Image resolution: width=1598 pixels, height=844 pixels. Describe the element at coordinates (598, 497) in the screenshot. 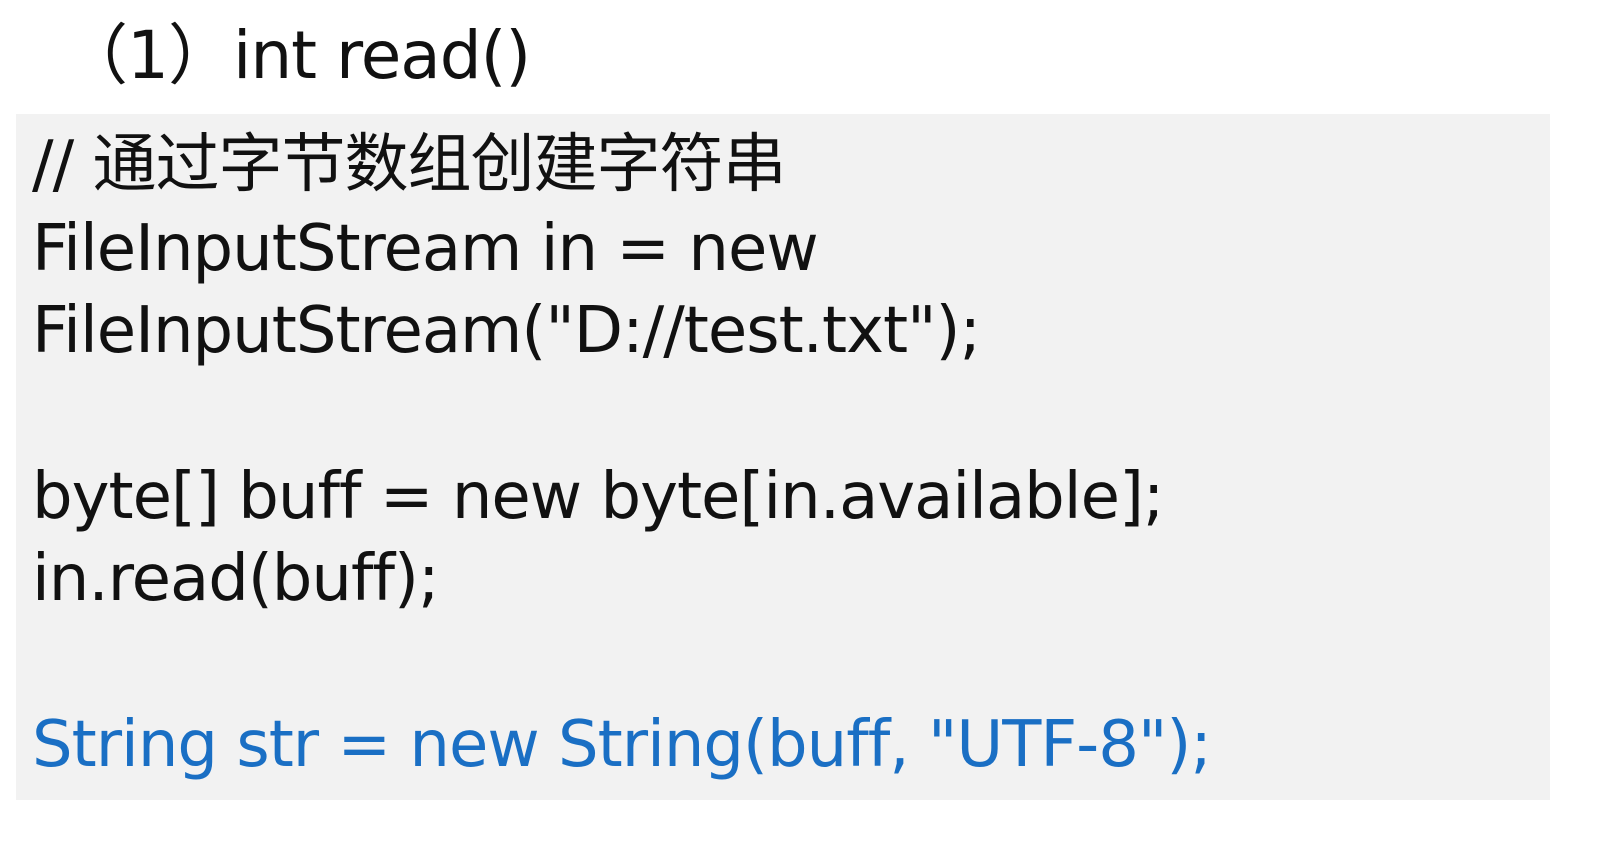

I see `code-line-buffer-decl: byte[] buff = new byte[in.available];` at that location.